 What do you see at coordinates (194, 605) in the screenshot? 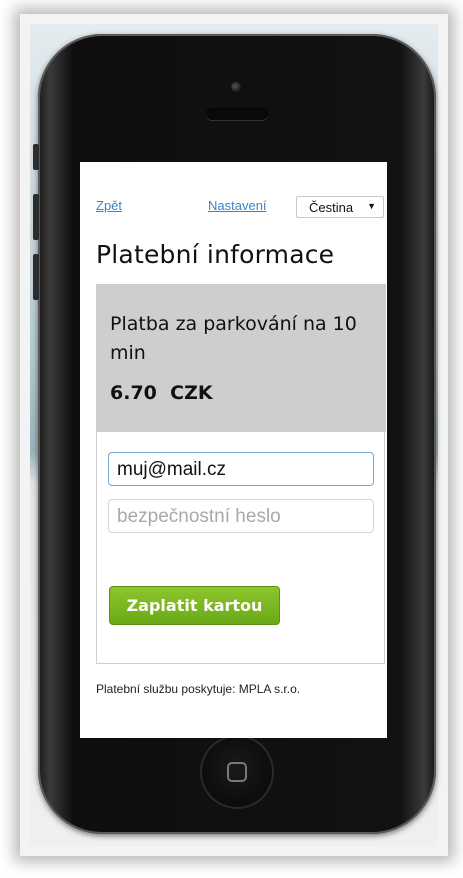
I see `pay-by-card-button: Zaplatit kartou` at bounding box center [194, 605].